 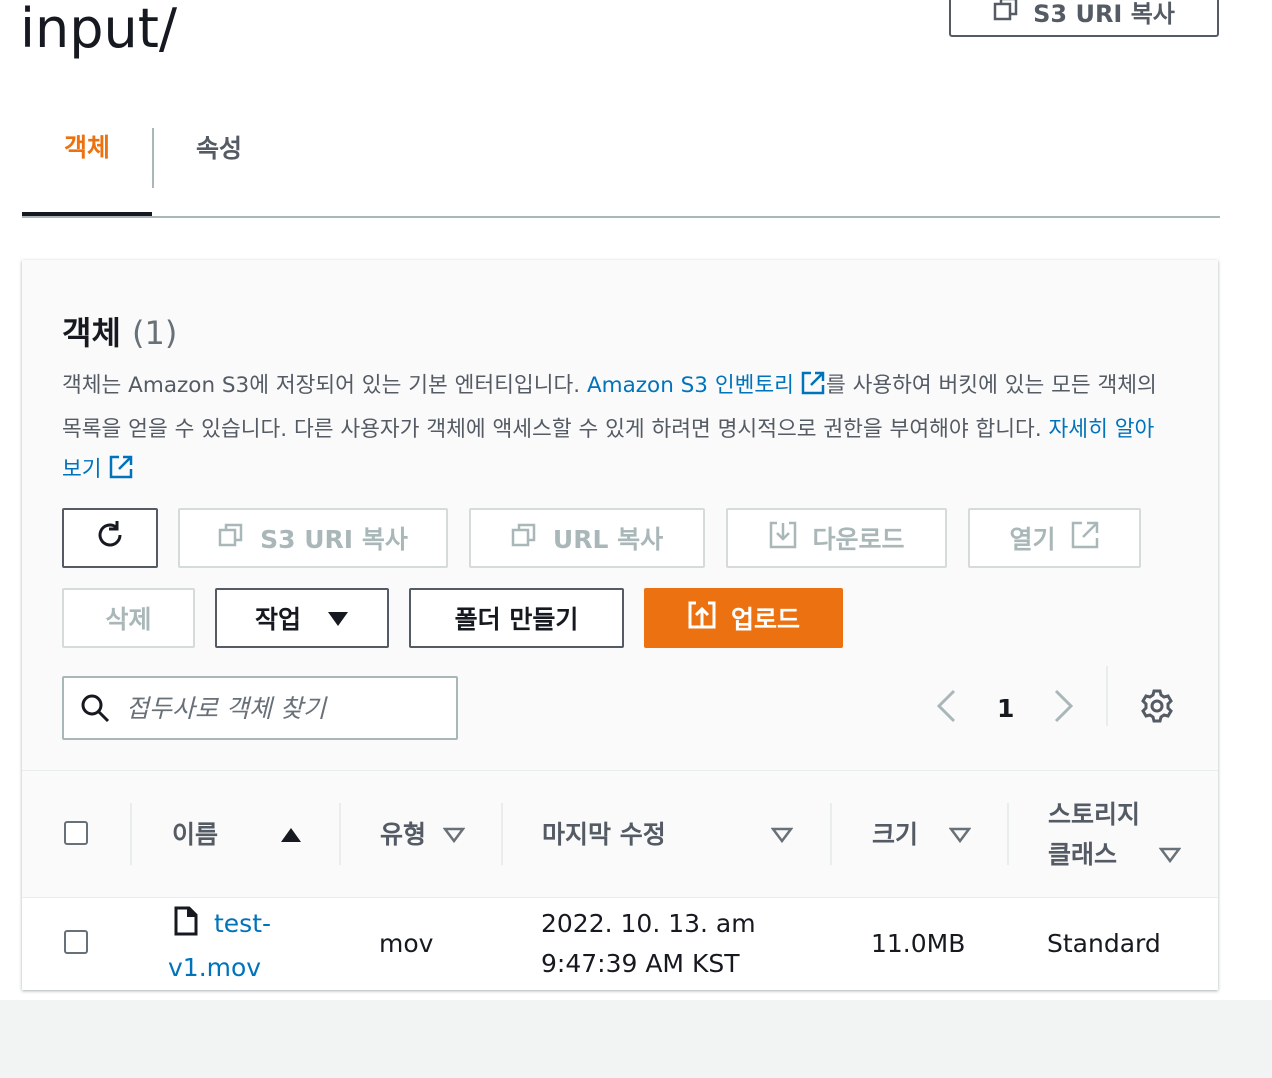 I want to click on download-label: 다운로드, so click(x=858, y=539).